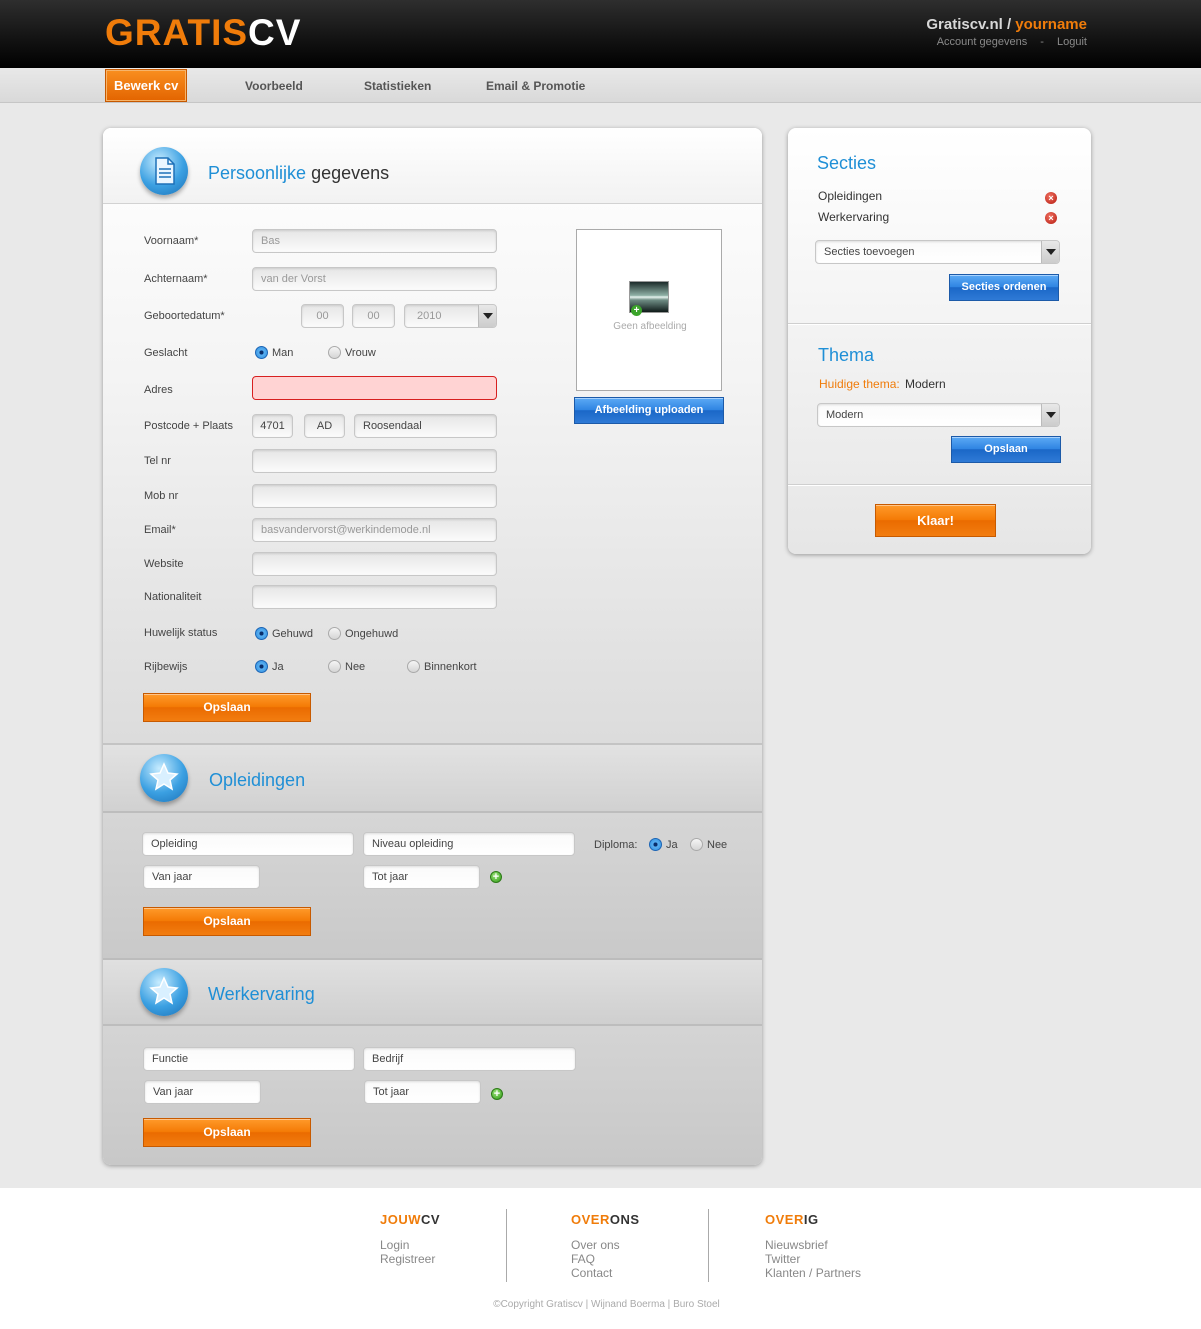 The image size is (1201, 1329). I want to click on nav-voorbeeld: Voorbeeld, so click(274, 85).